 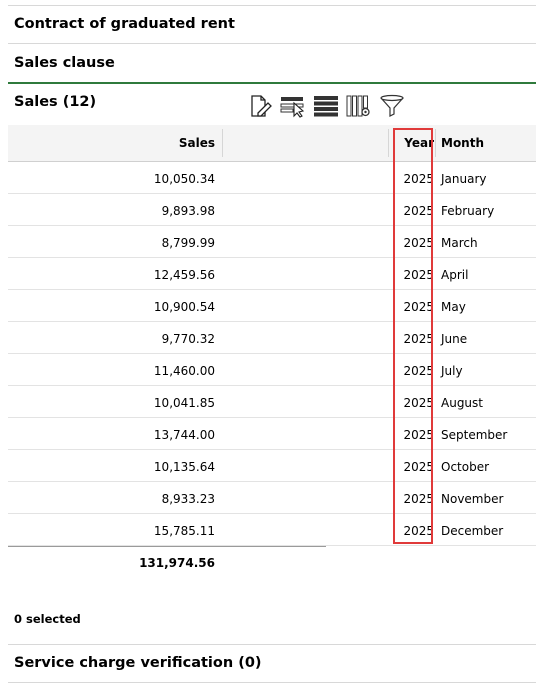 What do you see at coordinates (64, 63) in the screenshot?
I see `sales-clause-title: Sales clause` at bounding box center [64, 63].